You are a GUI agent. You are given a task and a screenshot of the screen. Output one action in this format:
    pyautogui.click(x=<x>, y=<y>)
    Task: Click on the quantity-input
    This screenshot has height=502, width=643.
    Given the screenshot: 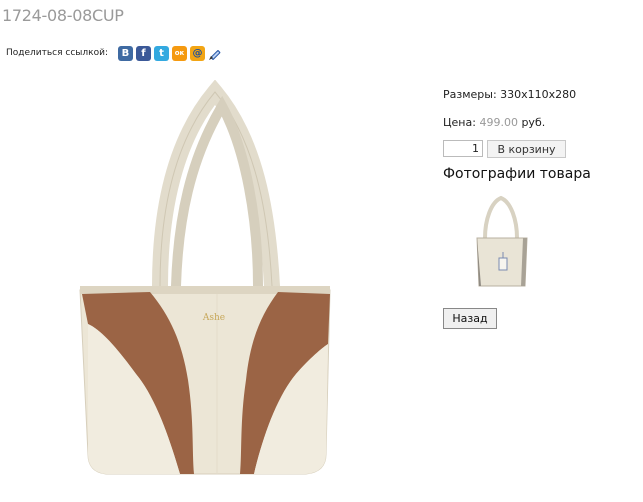 What is the action you would take?
    pyautogui.click(x=463, y=148)
    